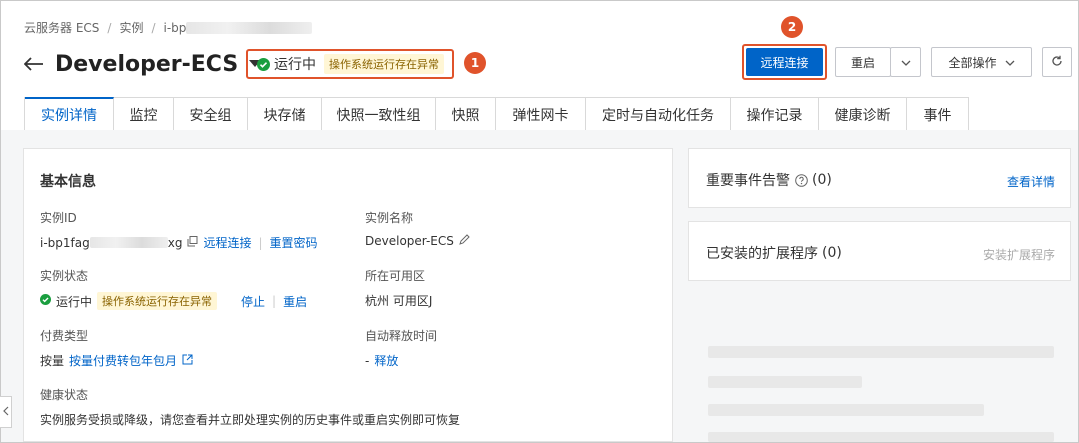  Describe the element at coordinates (295, 65) in the screenshot. I see `status-text: 运行中` at that location.